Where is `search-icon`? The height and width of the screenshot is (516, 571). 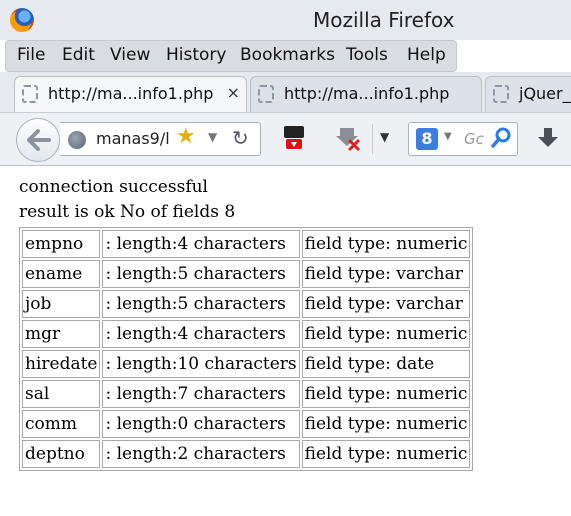 search-icon is located at coordinates (501, 138).